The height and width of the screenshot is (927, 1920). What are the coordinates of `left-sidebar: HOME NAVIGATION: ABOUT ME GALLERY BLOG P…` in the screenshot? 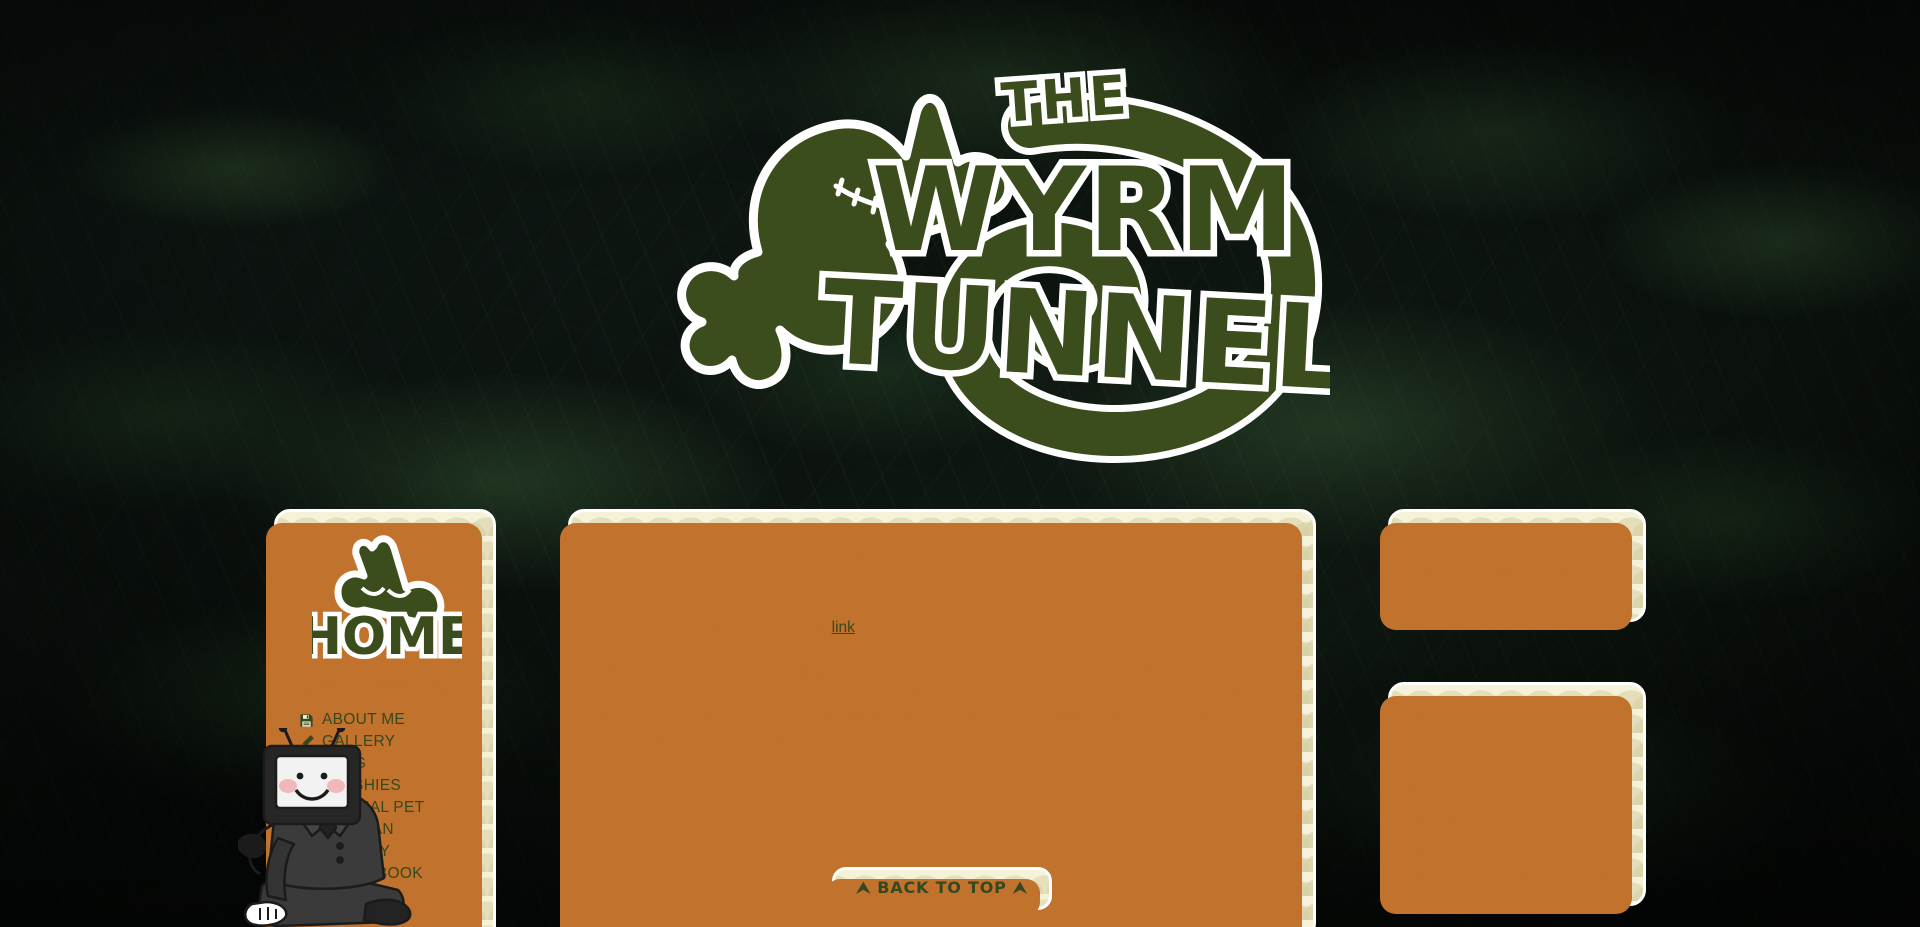 It's located at (381, 718).